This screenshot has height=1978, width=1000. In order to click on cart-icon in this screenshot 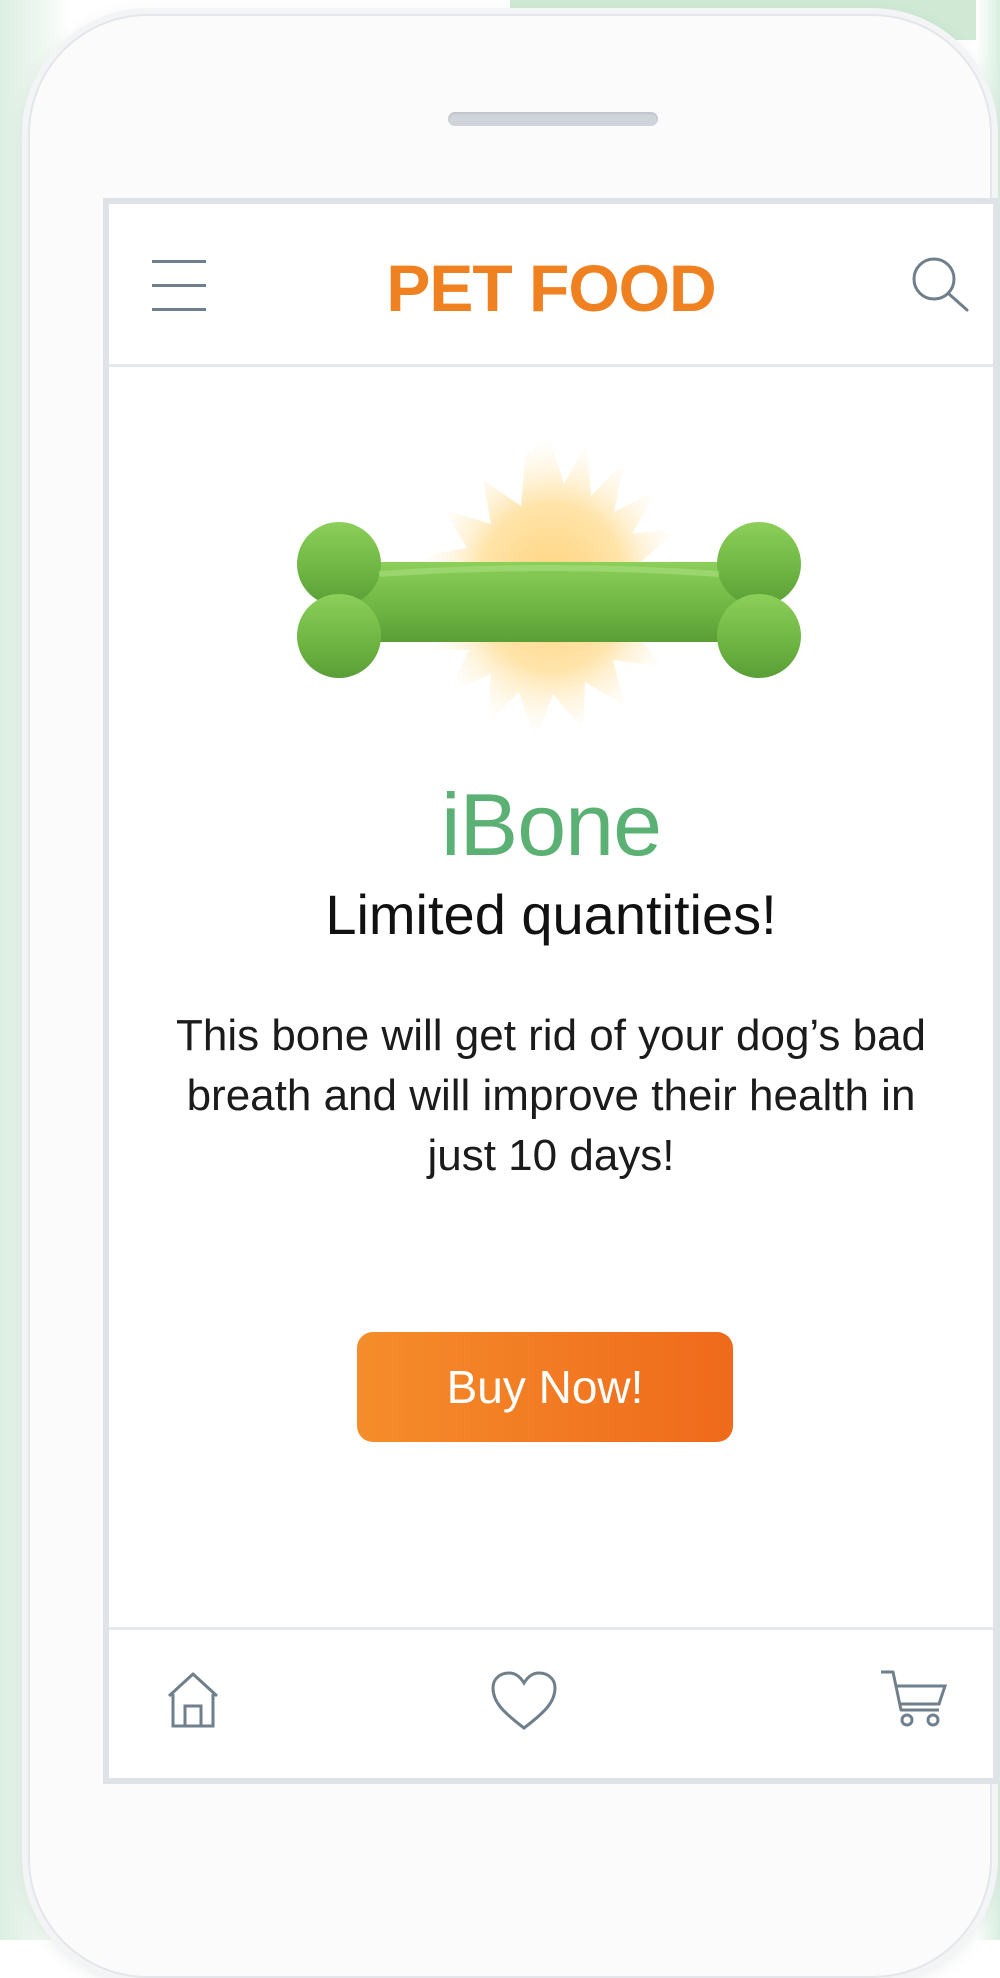, I will do `click(913, 1698)`.